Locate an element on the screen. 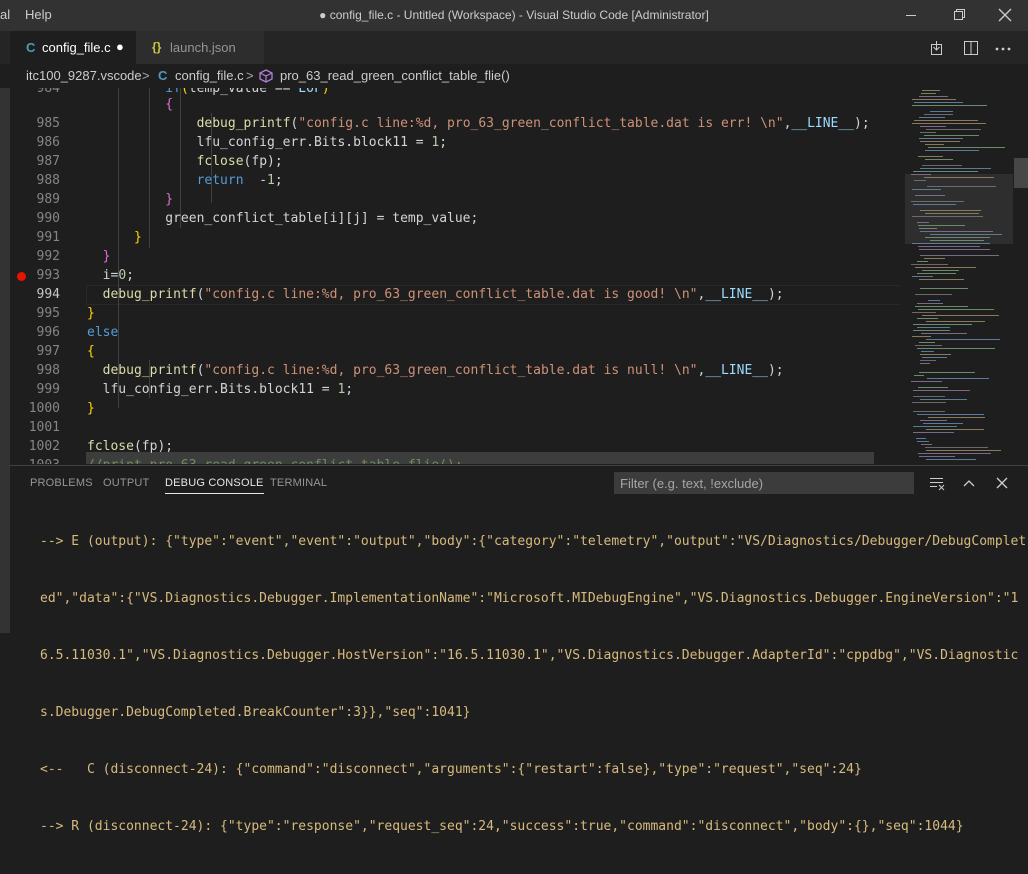 Image resolution: width=1028 pixels, height=874 pixels. chevron-up-icon is located at coordinates (969, 483).